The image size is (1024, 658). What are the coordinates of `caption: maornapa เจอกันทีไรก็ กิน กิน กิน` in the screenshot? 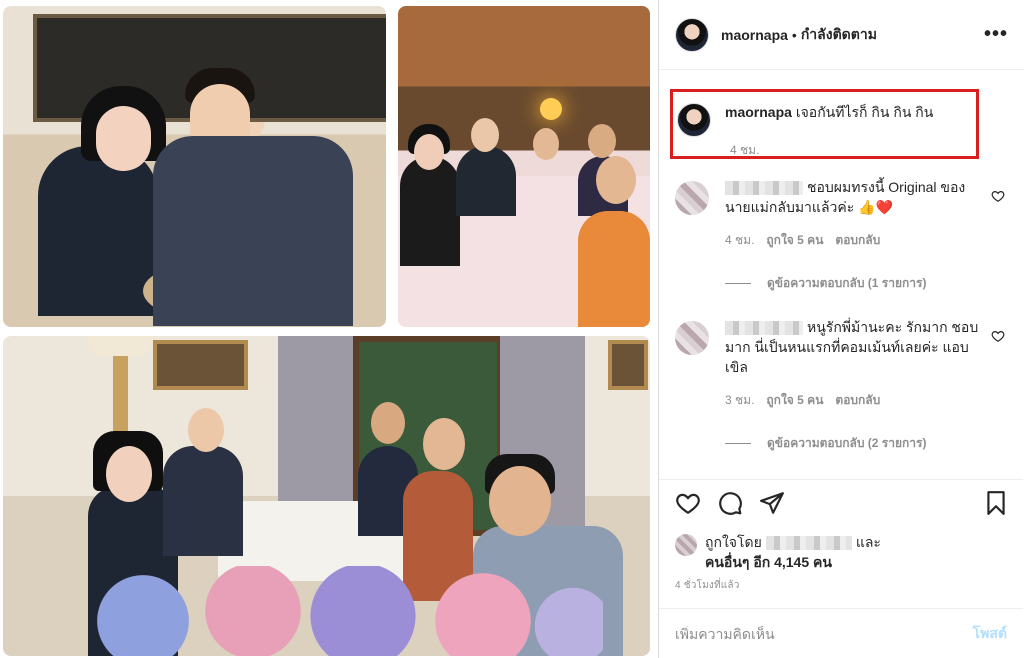 It's located at (805, 120).